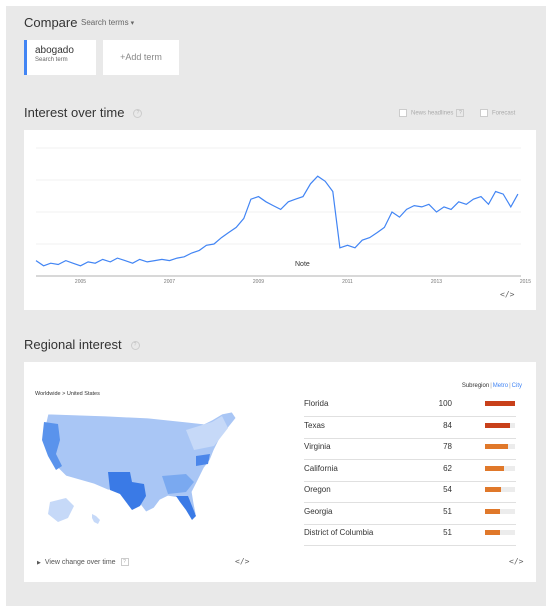  I want to click on news-headlines-label: News headlines, so click(432, 113).